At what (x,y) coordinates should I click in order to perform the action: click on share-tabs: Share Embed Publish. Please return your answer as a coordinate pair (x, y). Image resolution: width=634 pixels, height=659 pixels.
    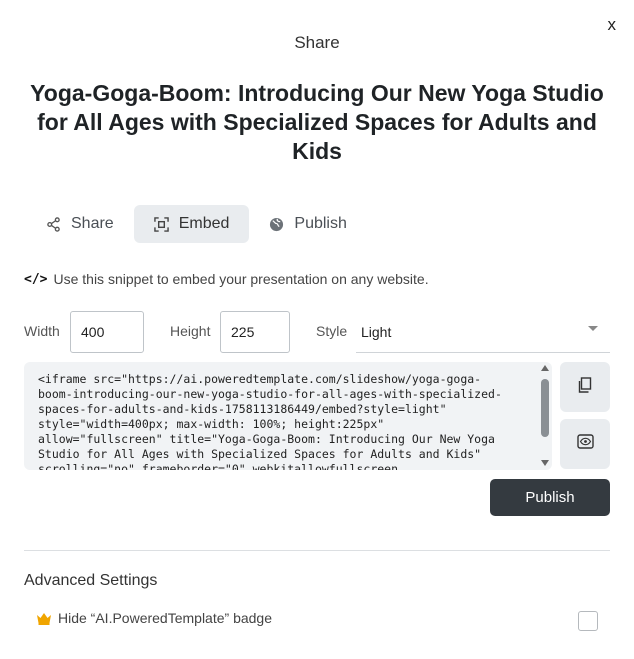
    Looking at the image, I should click on (196, 224).